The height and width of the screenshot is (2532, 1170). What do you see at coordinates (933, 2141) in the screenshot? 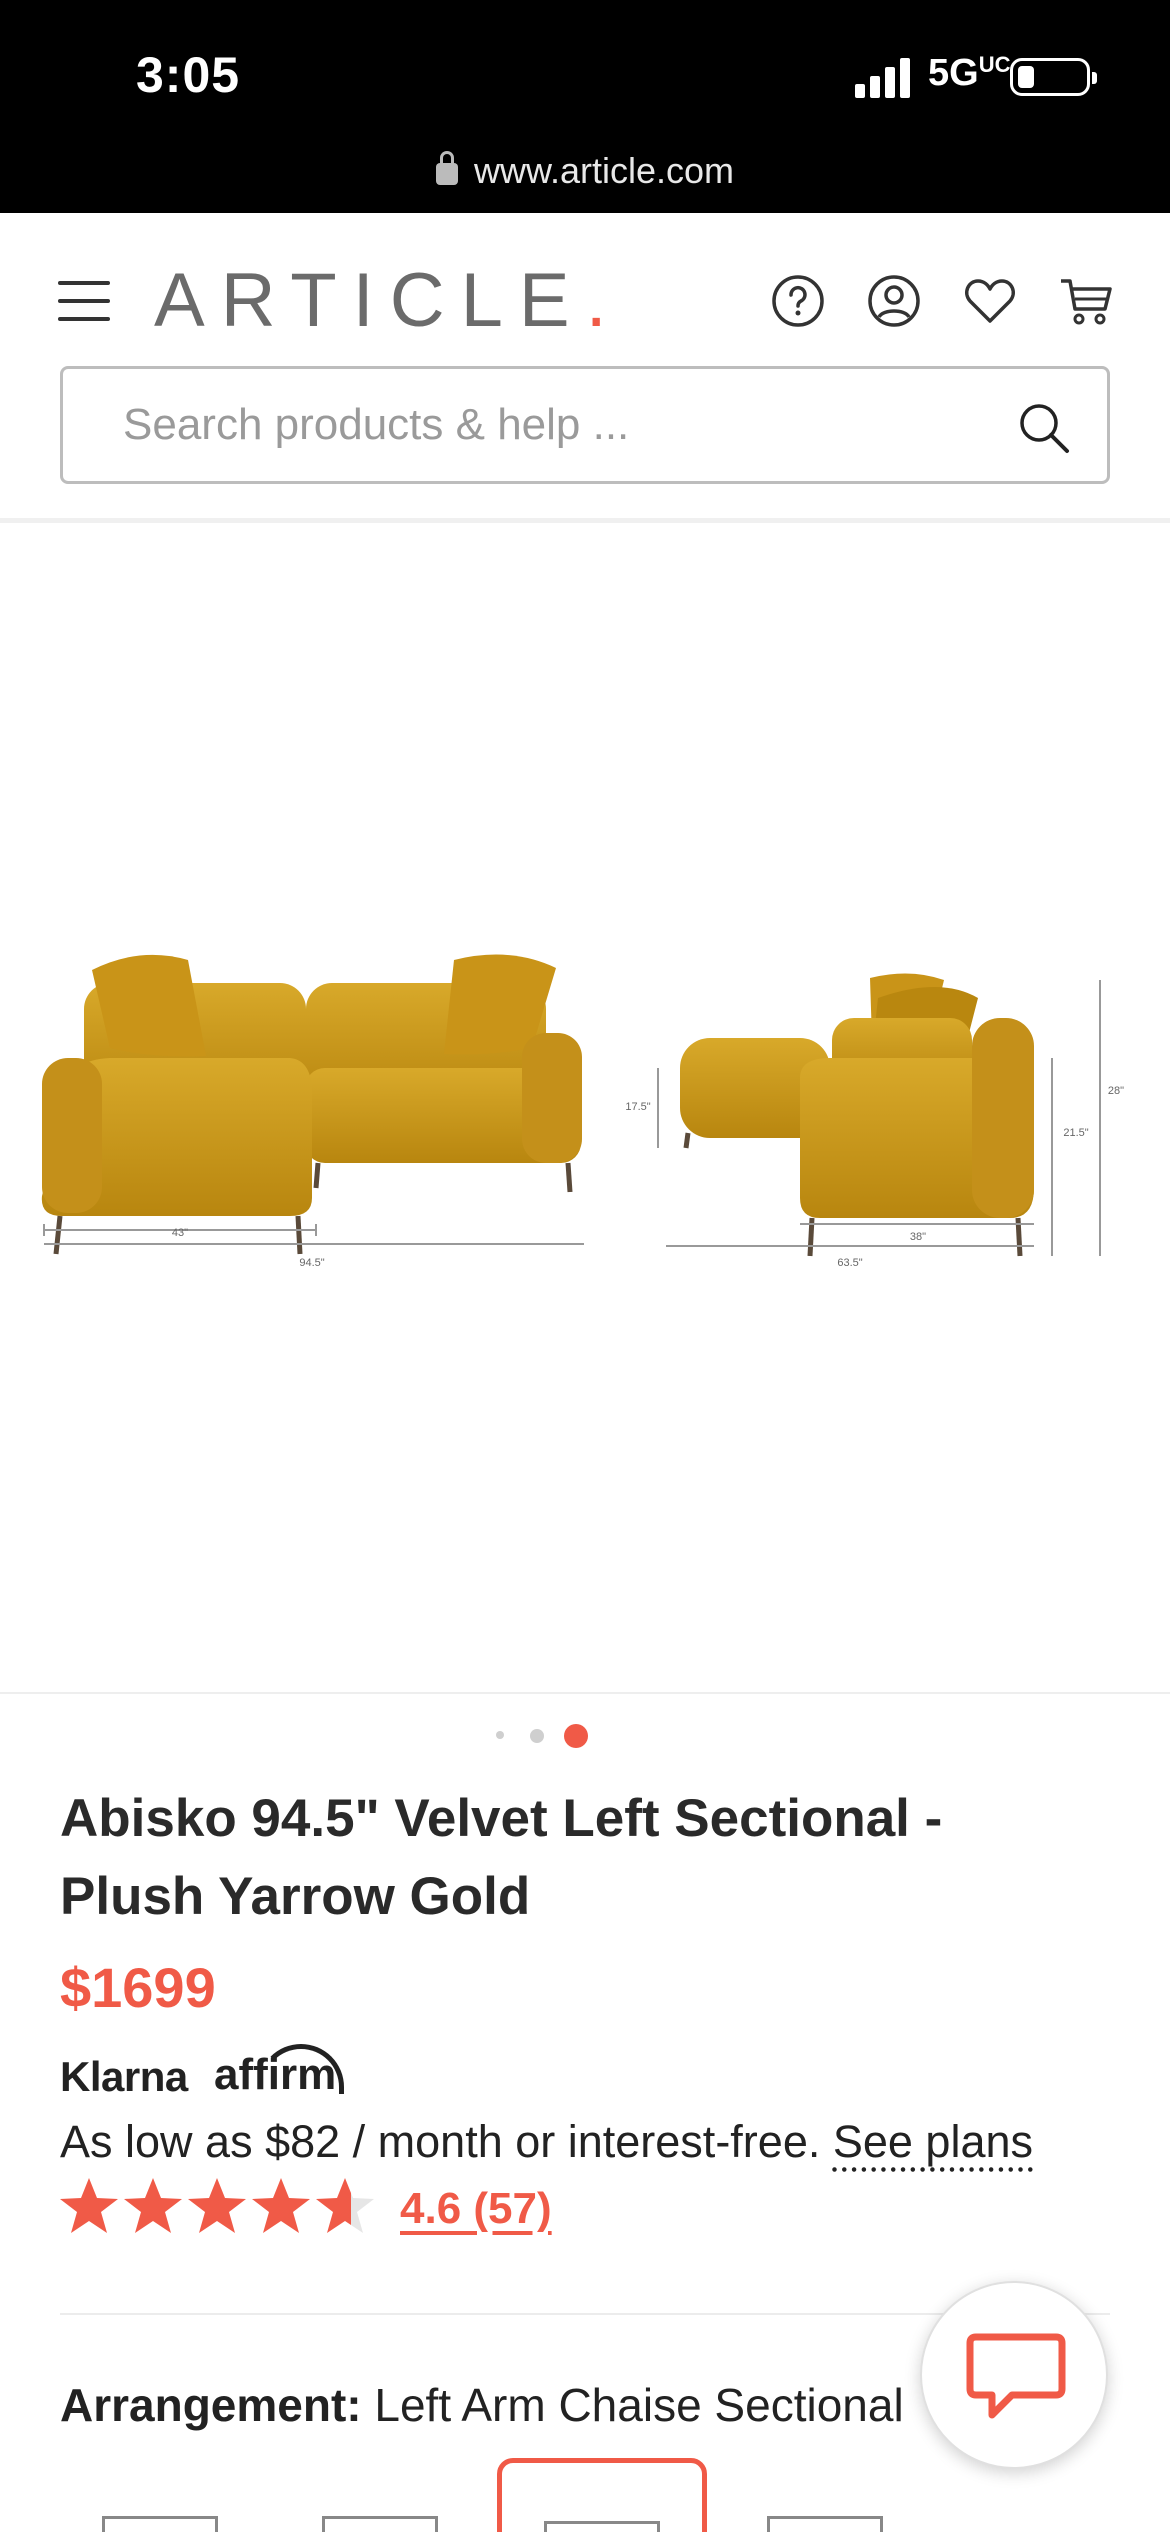
I see `see-plans-link: See plans` at bounding box center [933, 2141].